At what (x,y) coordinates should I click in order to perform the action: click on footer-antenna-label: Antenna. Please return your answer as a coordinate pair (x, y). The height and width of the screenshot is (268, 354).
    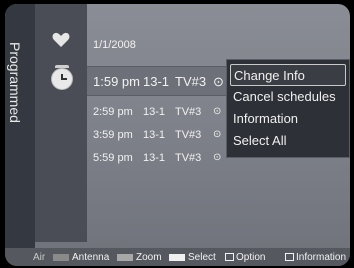
    Looking at the image, I should click on (91, 257).